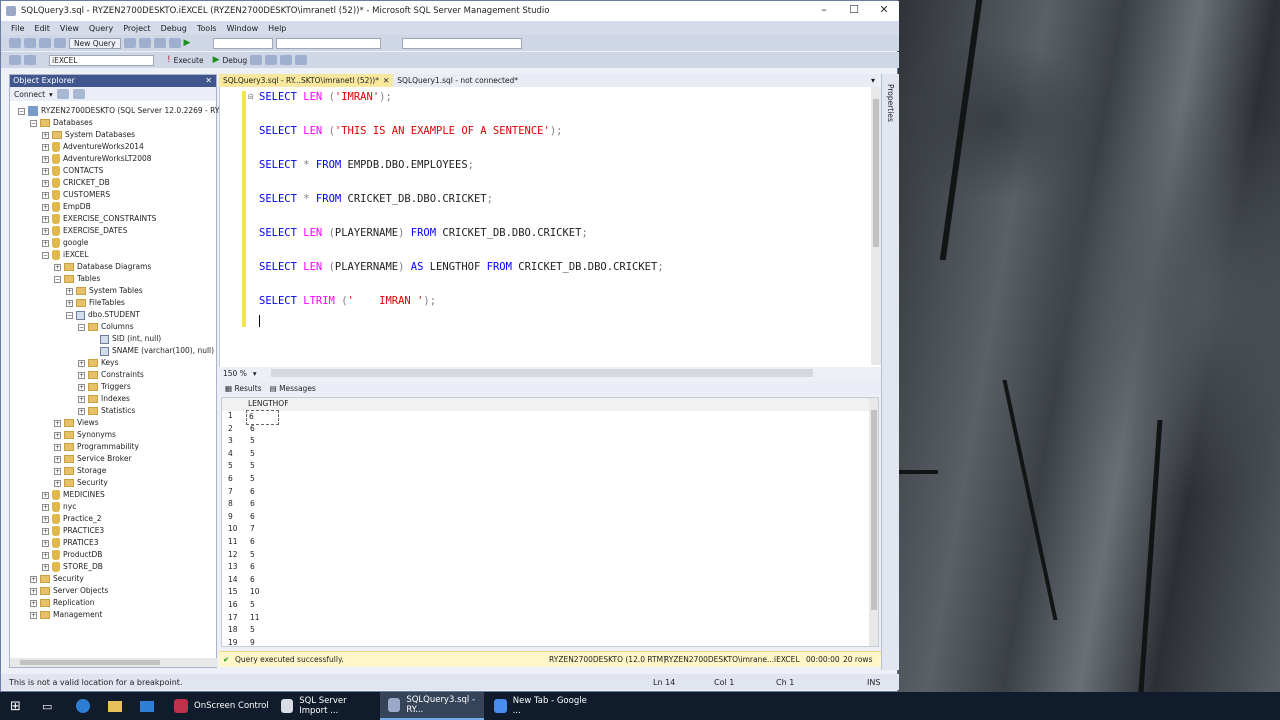  Describe the element at coordinates (252, 529) in the screenshot. I see `cell-lengthof: 7` at that location.